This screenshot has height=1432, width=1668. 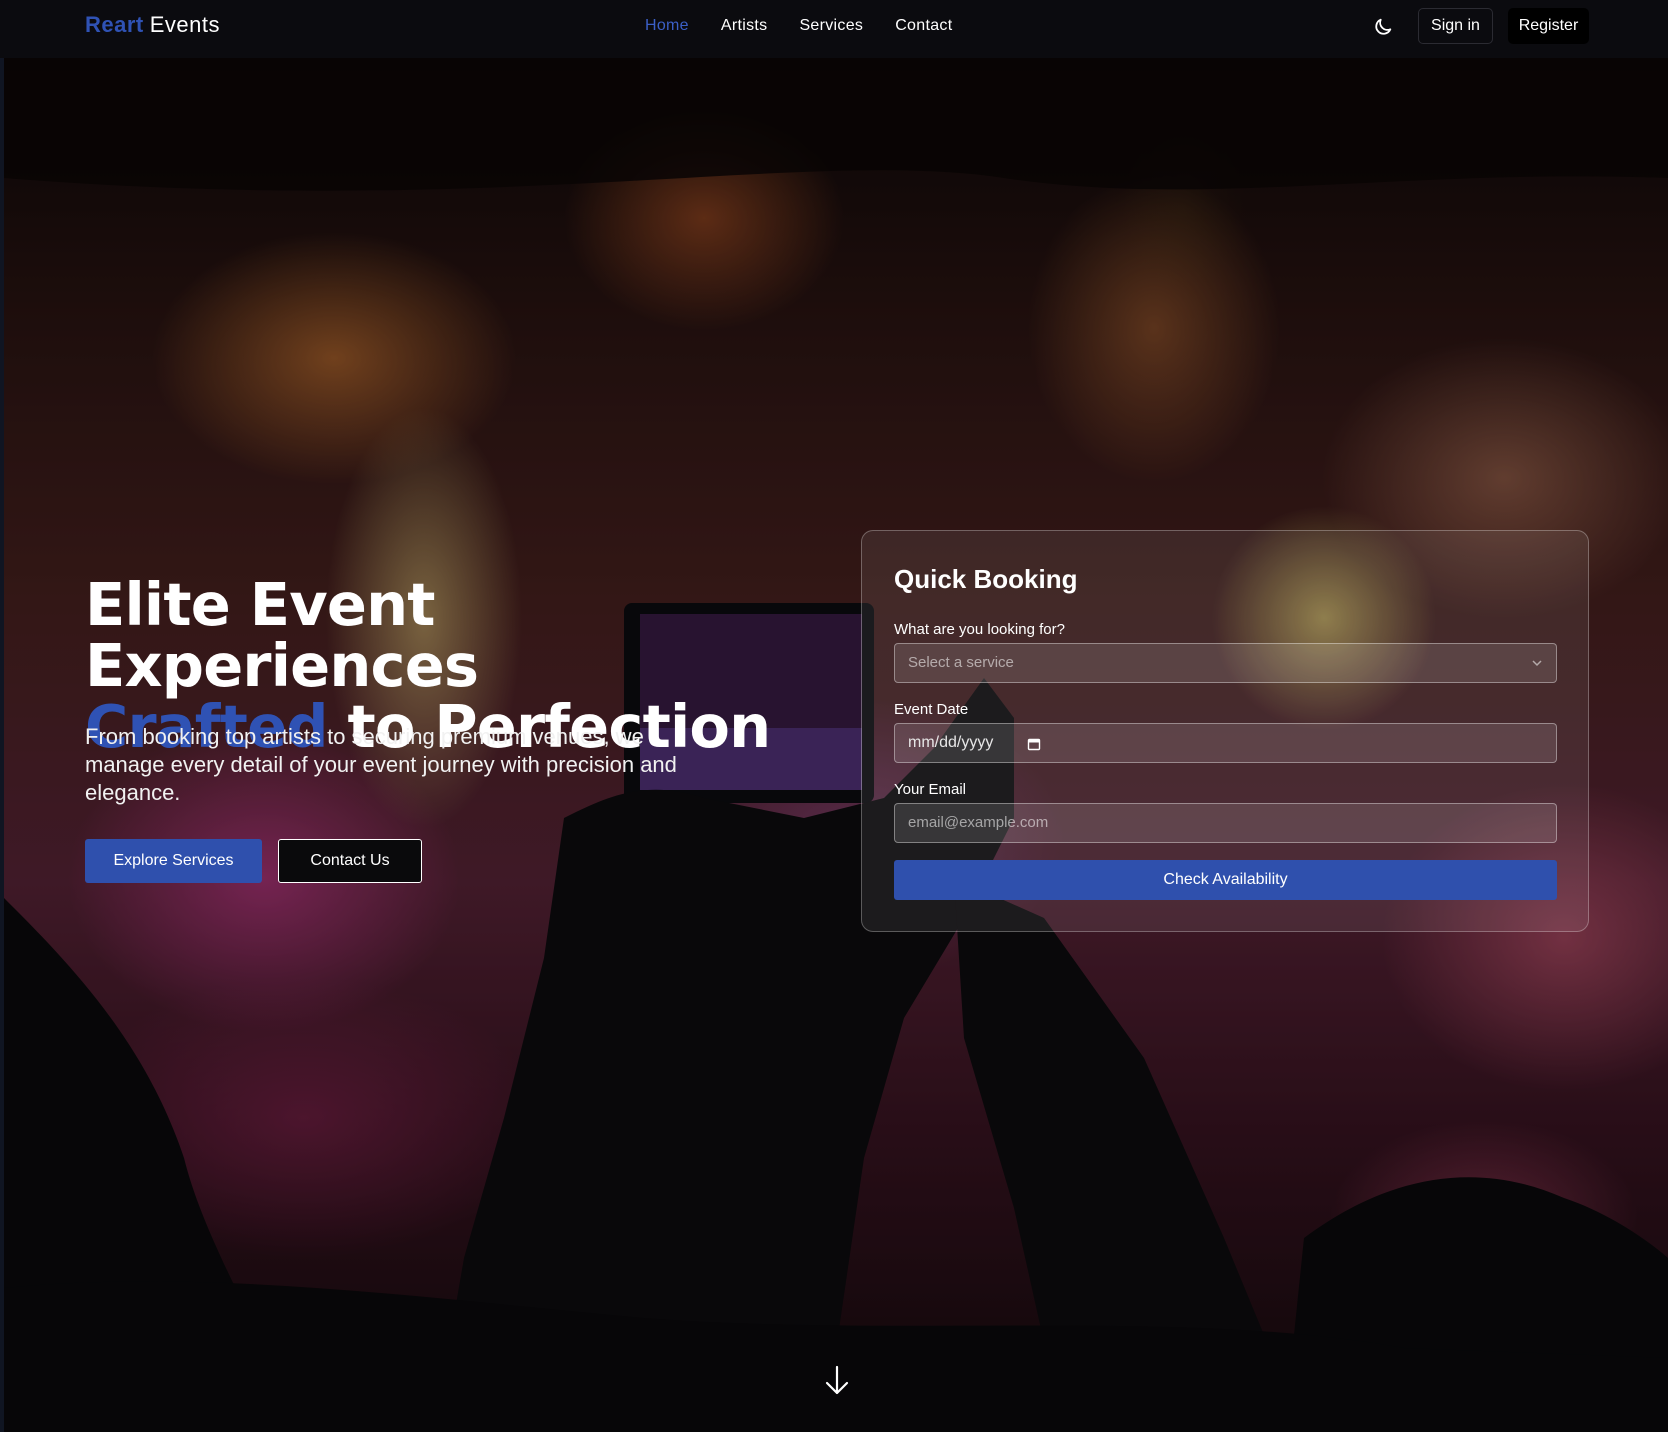 I want to click on calendar-icon, so click(x=1034, y=744).